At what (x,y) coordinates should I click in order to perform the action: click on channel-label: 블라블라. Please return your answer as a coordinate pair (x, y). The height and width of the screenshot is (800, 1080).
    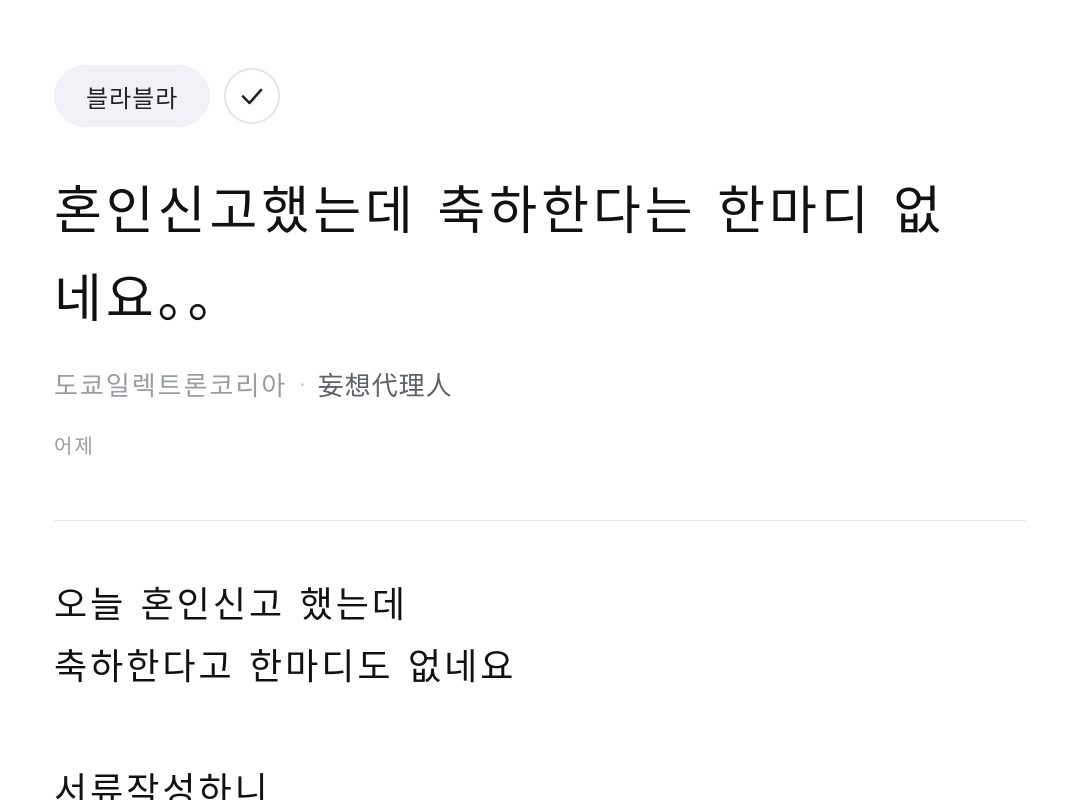
    Looking at the image, I should click on (132, 98).